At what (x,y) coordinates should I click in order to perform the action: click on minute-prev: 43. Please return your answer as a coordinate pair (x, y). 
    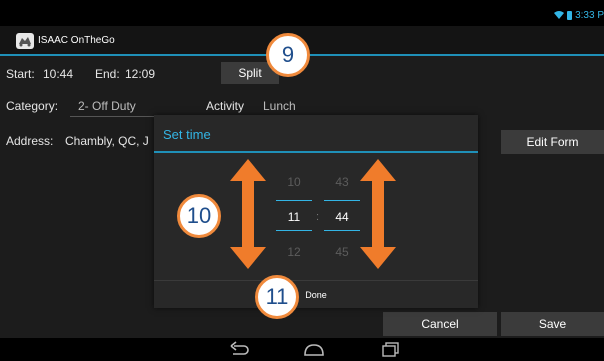
    Looking at the image, I should click on (342, 182).